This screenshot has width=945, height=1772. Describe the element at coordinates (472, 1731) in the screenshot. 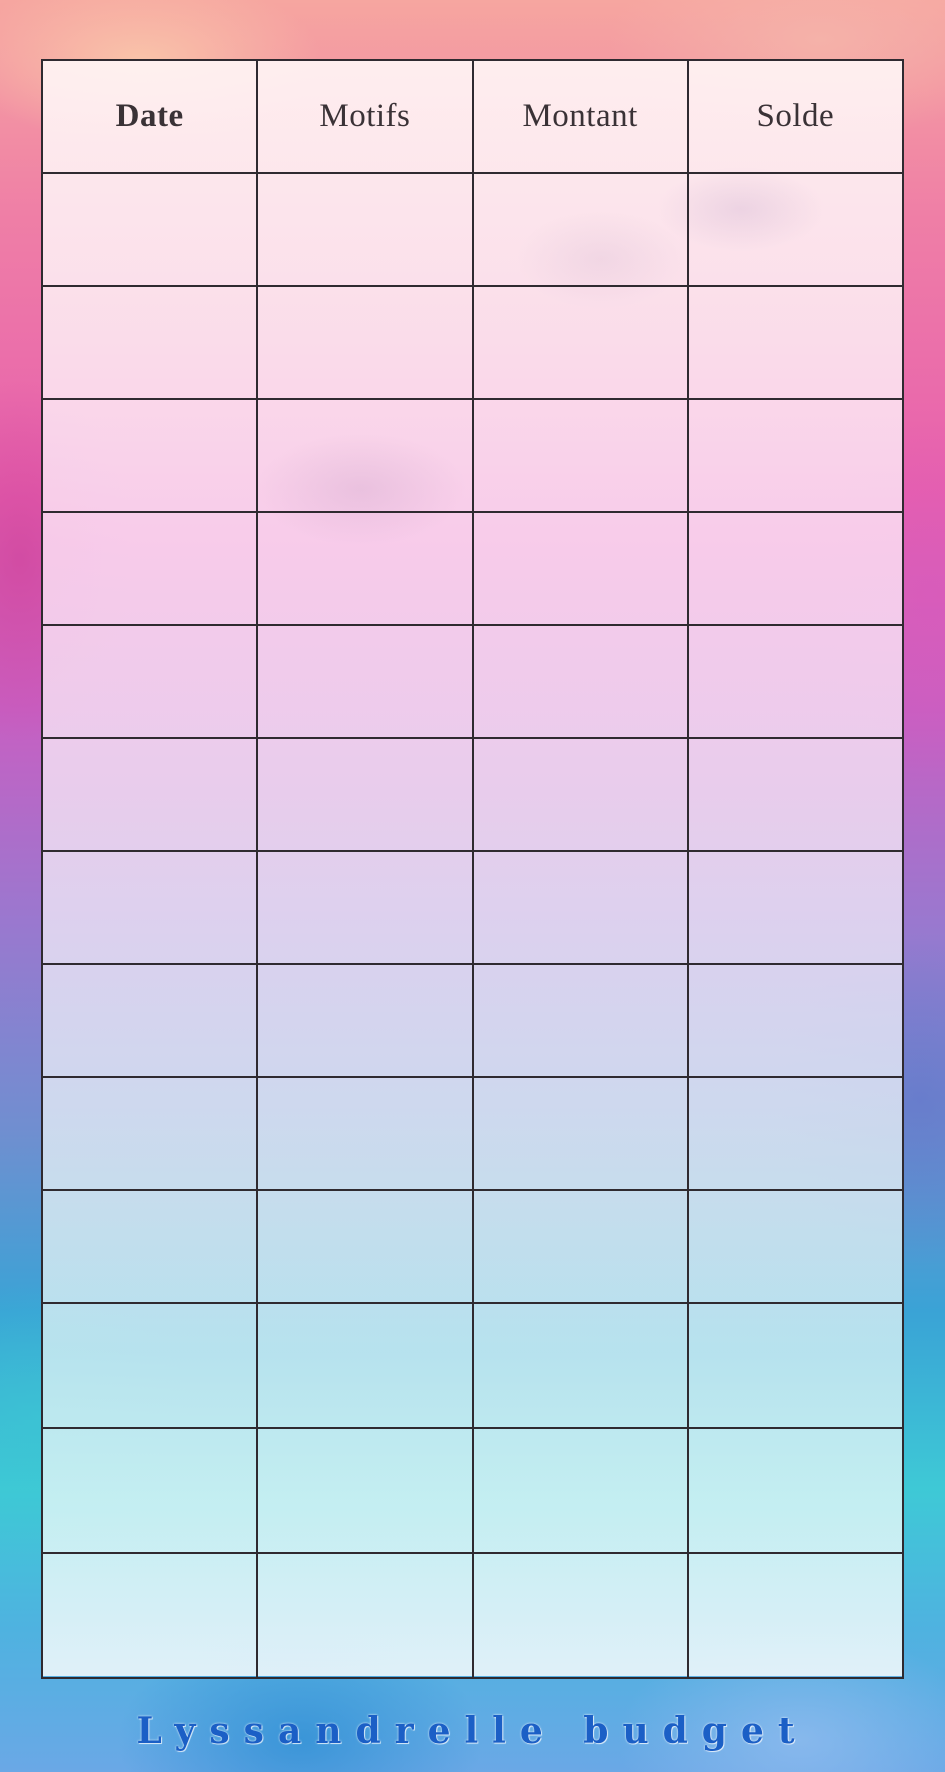

I see `brand-title: Lyssandrelle budget` at that location.